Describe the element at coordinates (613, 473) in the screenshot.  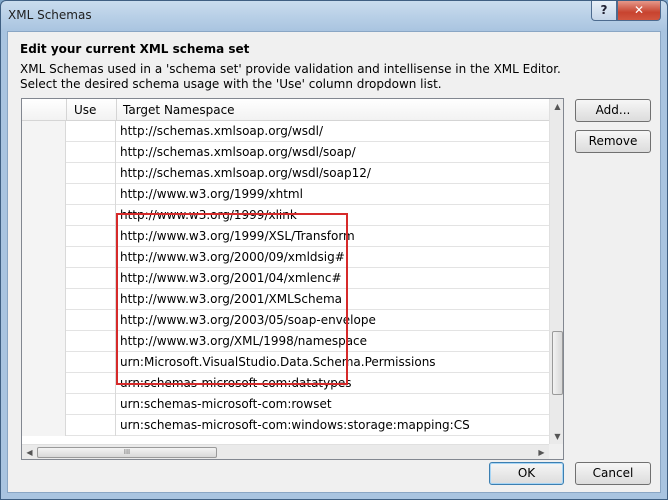
I see `cancel-button: Cancel` at that location.